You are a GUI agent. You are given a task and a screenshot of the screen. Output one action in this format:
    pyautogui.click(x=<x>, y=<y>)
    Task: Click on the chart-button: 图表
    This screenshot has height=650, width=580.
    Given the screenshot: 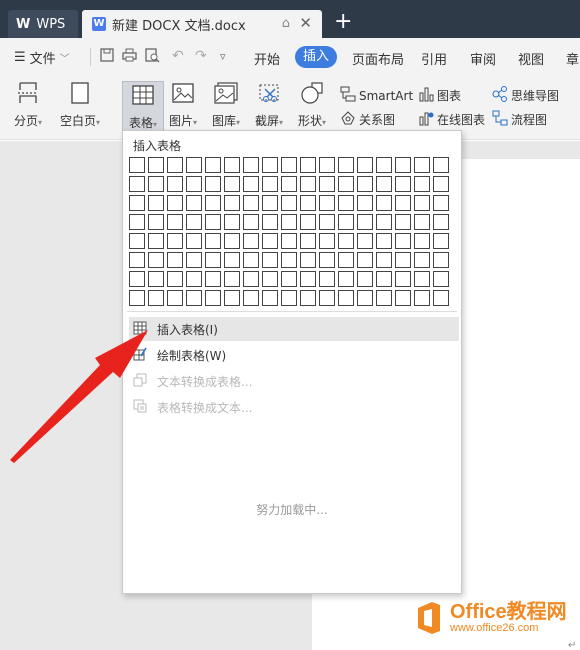 What is the action you would take?
    pyautogui.click(x=439, y=95)
    